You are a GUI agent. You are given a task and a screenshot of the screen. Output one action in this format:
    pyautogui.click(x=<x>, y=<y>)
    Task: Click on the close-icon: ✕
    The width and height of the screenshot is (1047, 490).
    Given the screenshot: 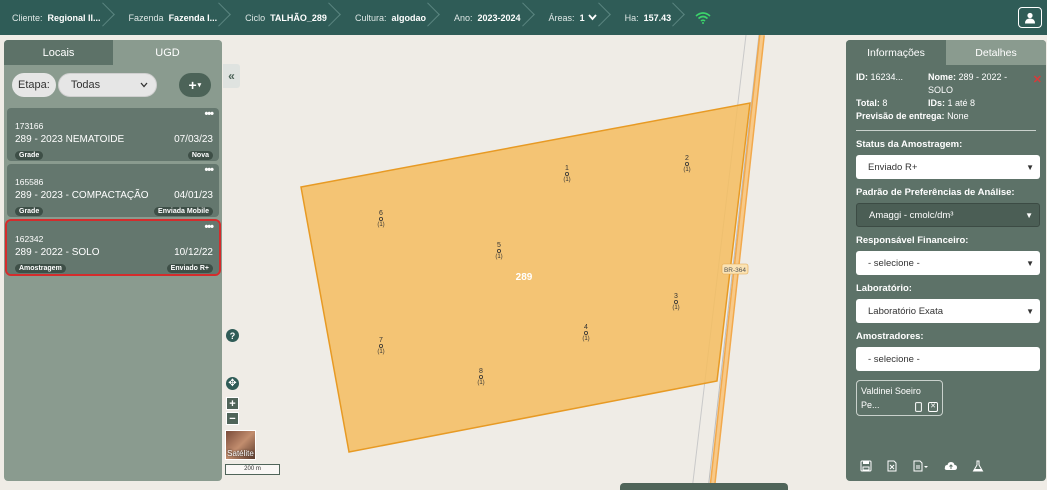 What is the action you would take?
    pyautogui.click(x=1037, y=79)
    